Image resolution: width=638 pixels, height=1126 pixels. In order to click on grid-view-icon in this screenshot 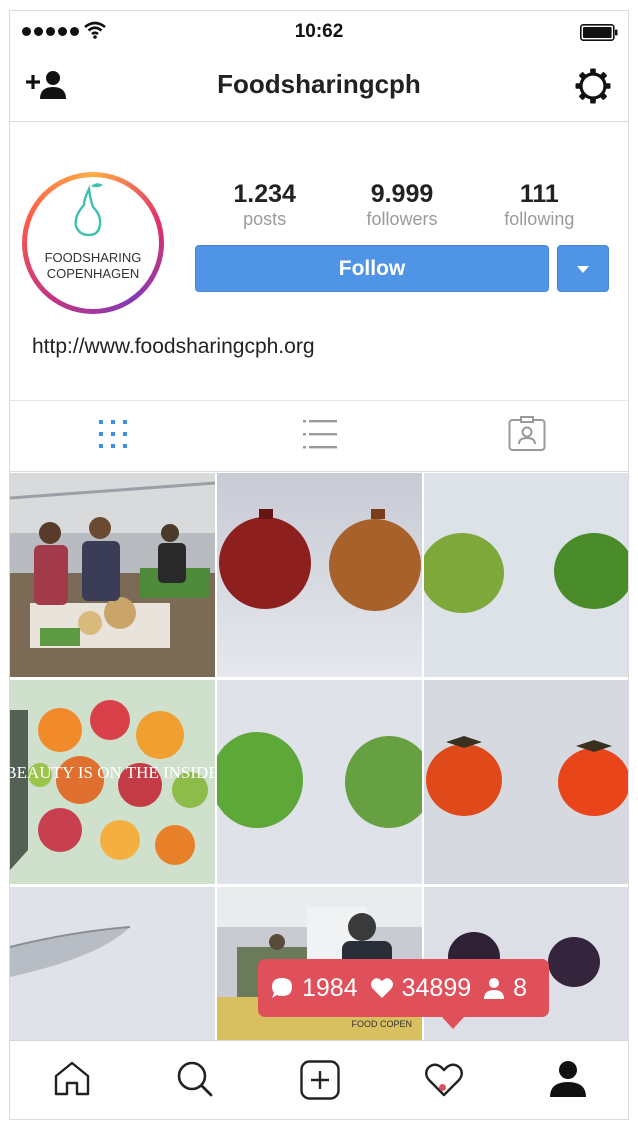, I will do `click(113, 434)`.